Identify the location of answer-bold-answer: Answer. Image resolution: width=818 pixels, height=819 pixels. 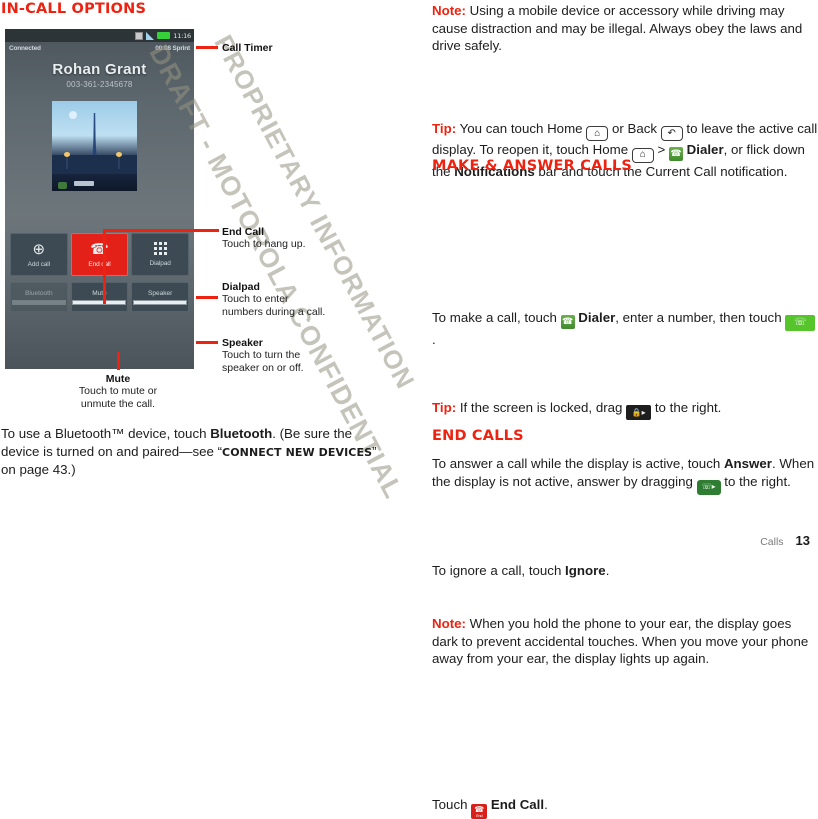
(747, 464).